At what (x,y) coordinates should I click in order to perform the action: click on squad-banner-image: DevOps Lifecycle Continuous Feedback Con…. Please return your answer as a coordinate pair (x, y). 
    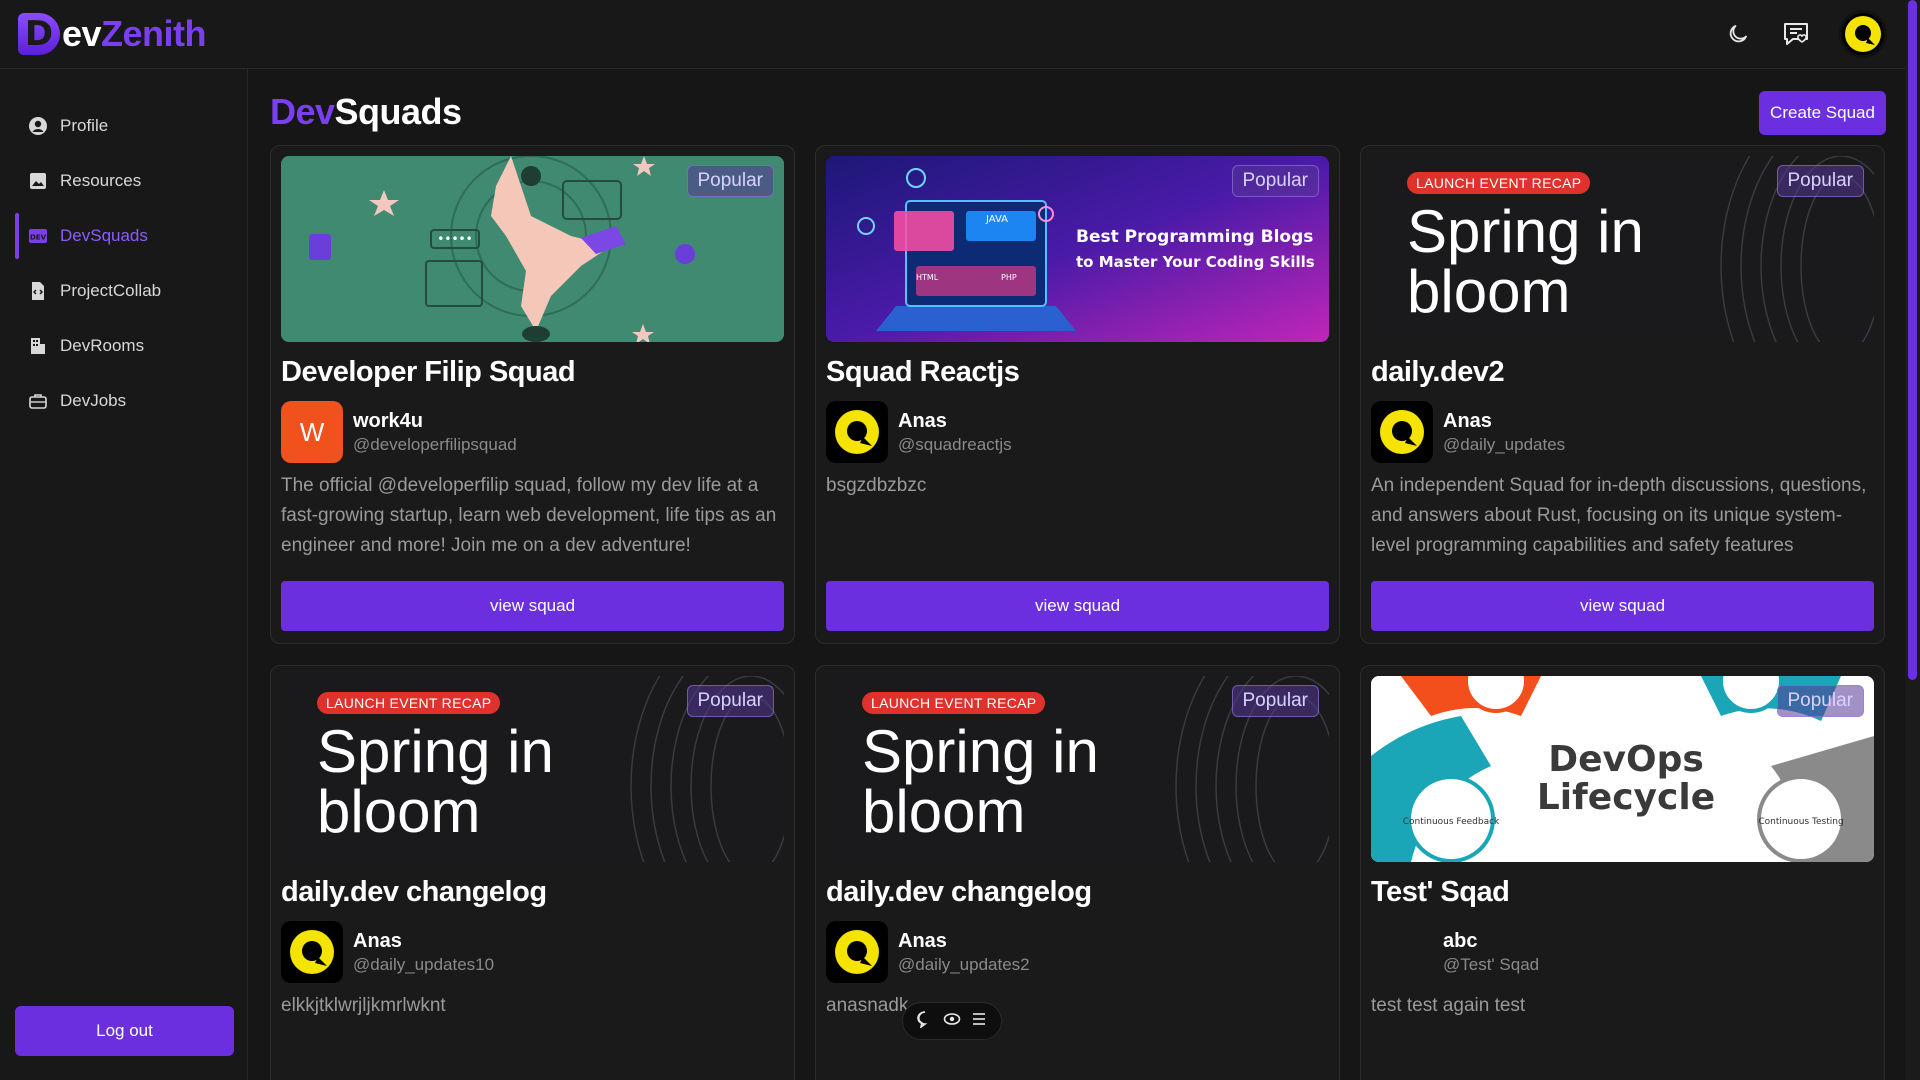
    Looking at the image, I should click on (1622, 769).